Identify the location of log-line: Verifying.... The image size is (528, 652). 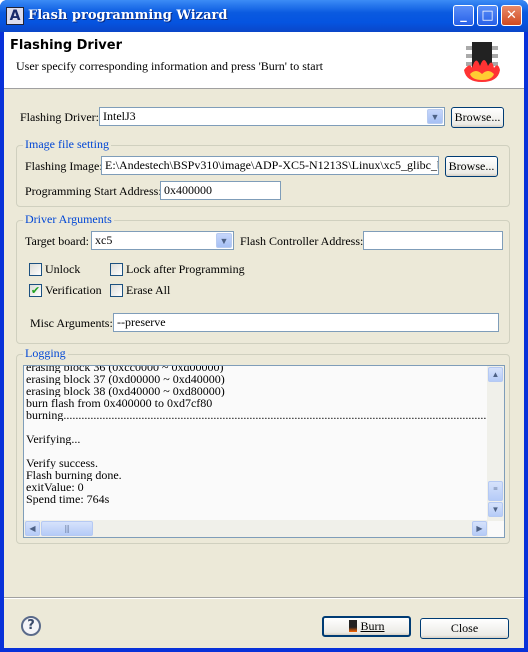
(53, 439).